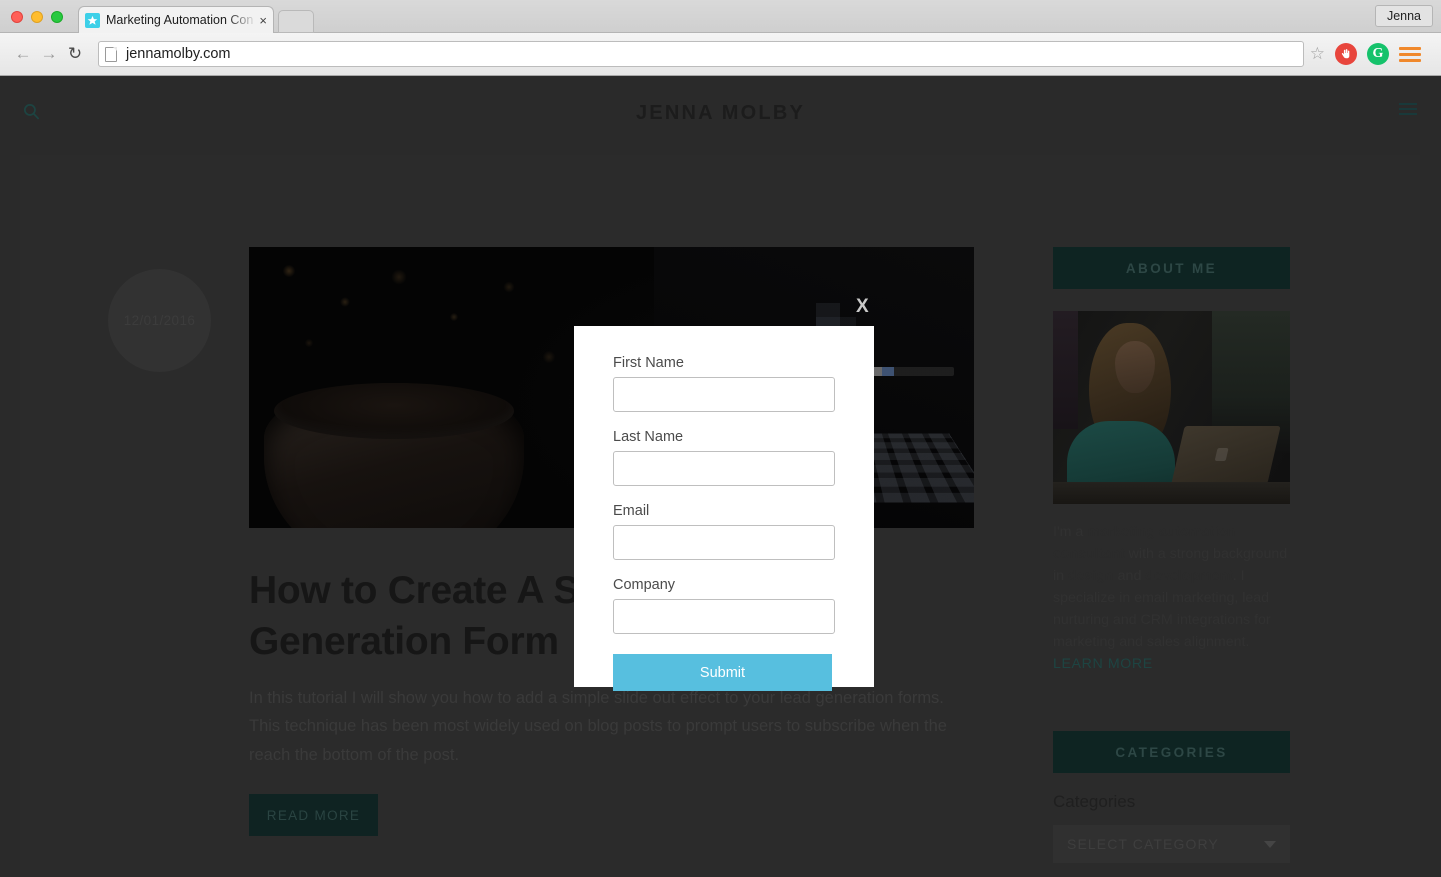 This screenshot has height=877, width=1441. I want to click on about-intro-3: and, so click(1129, 576).